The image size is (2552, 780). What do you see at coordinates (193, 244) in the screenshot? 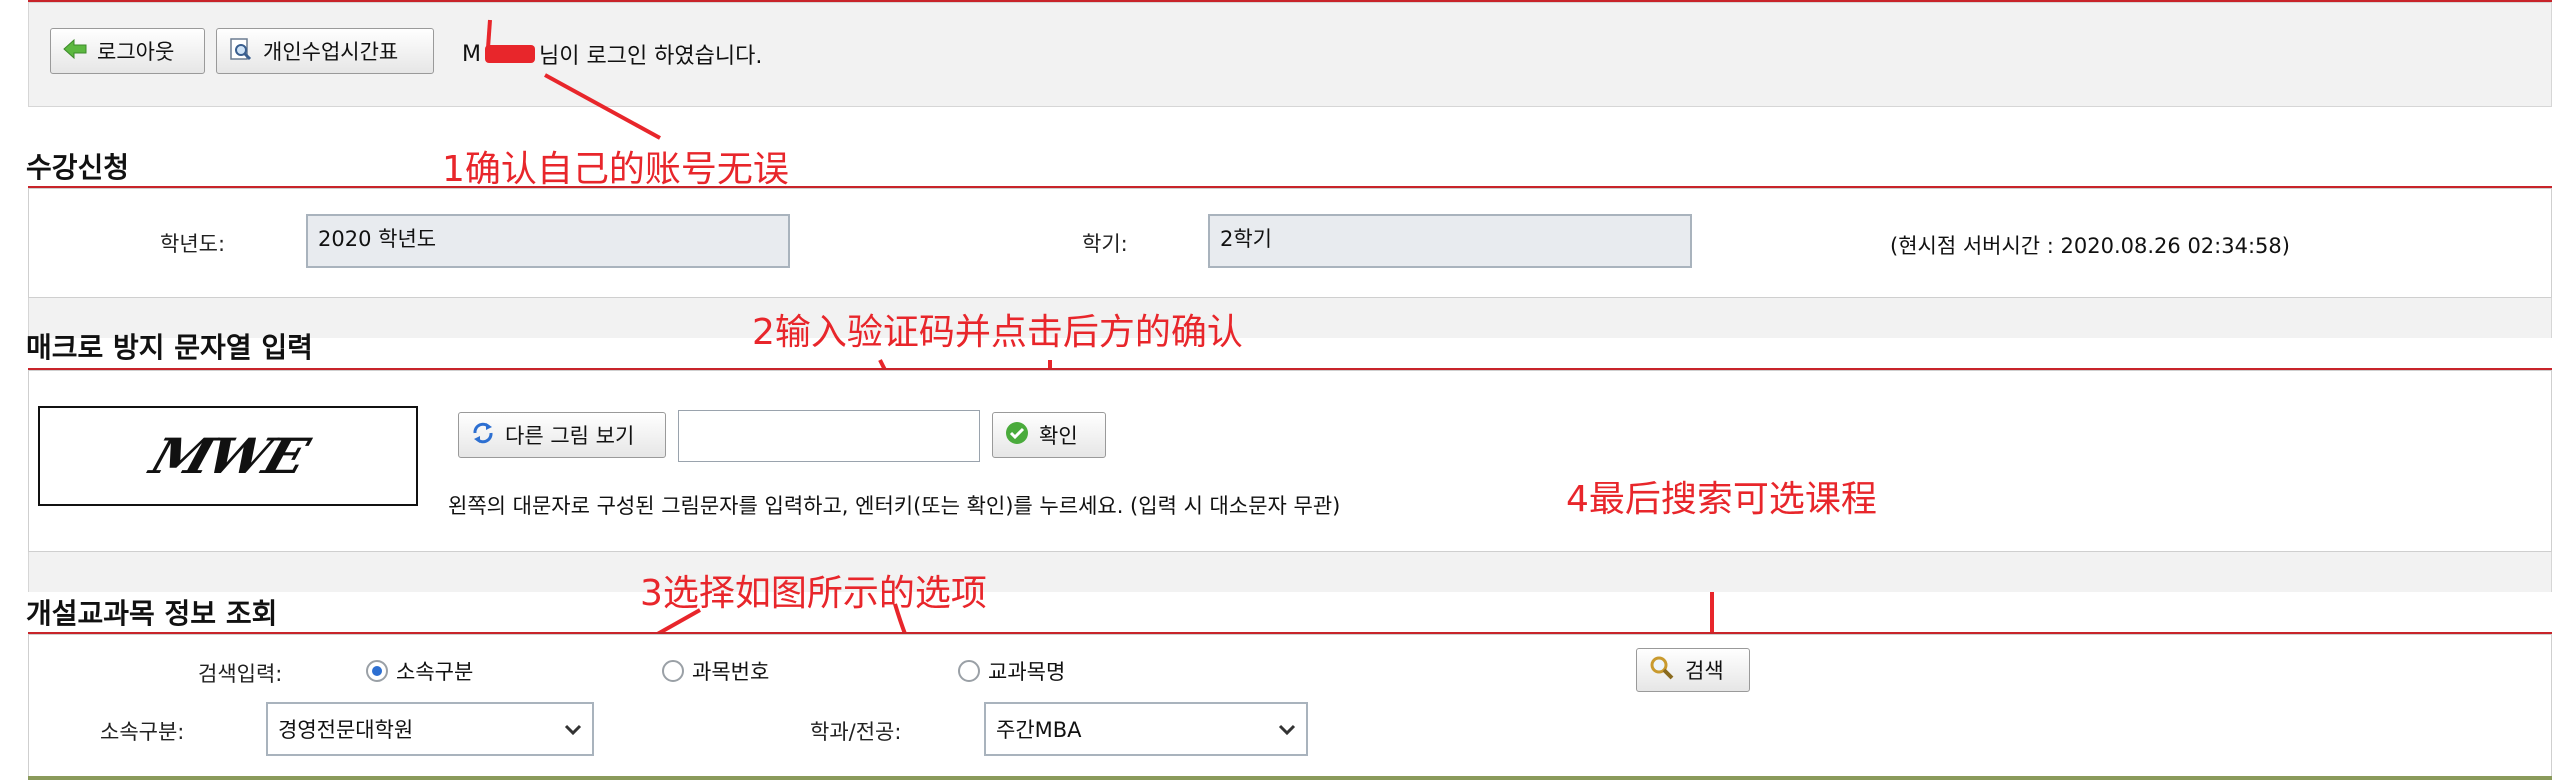
I see `year-label: 학년도:` at bounding box center [193, 244].